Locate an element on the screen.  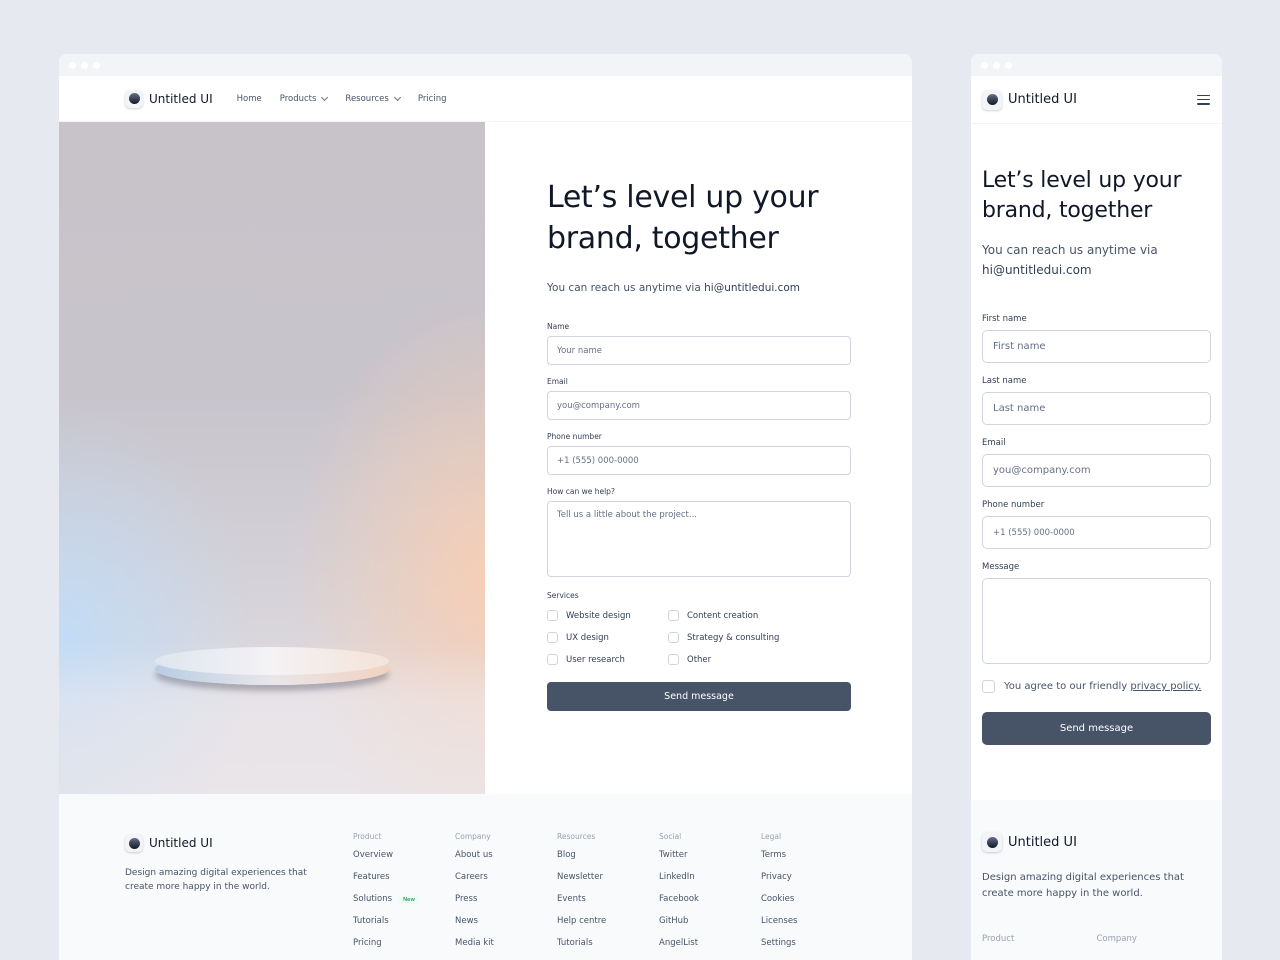
footer-link: LinkedIn is located at coordinates (710, 883).